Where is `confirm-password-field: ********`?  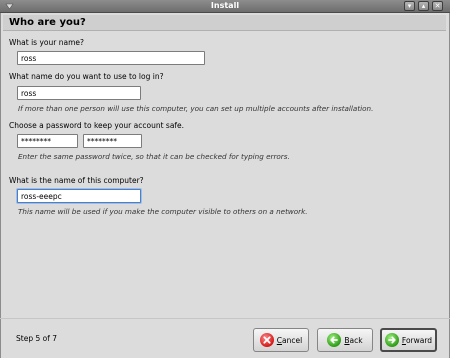
confirm-password-field: ******** is located at coordinates (112, 141).